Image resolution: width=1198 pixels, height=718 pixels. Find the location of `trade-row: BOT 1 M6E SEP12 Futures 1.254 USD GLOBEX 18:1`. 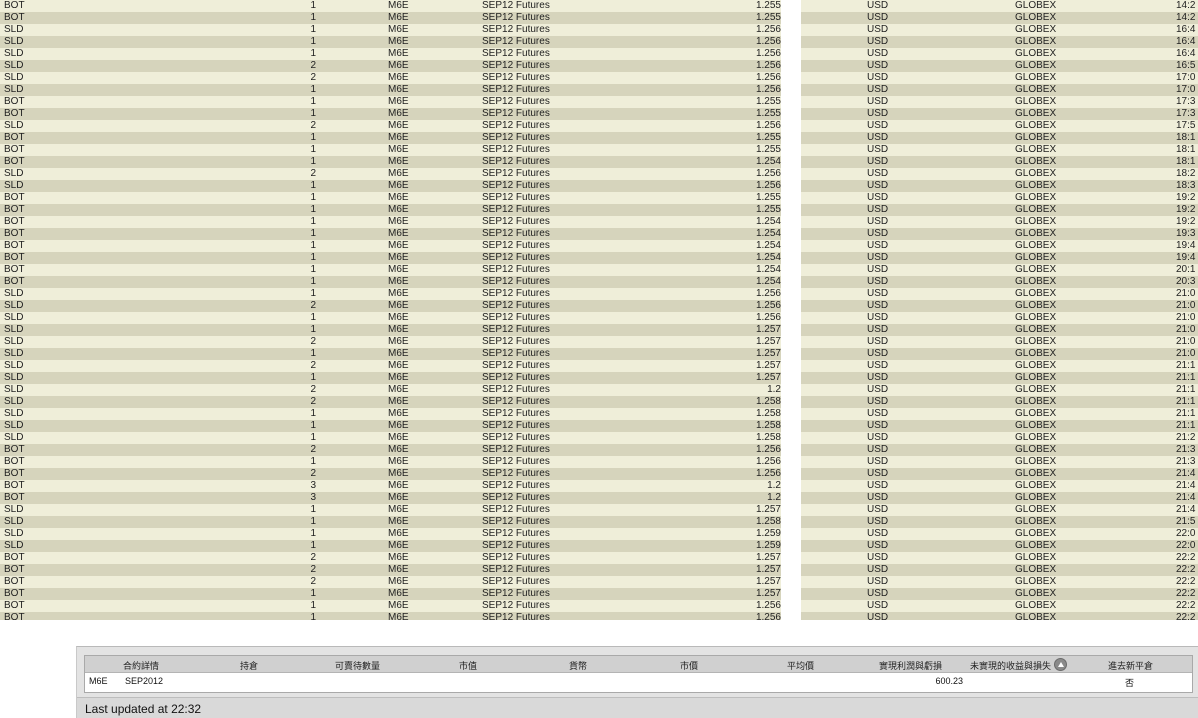

trade-row: BOT 1 M6E SEP12 Futures 1.254 USD GLOBEX 18:1 is located at coordinates (599, 162).